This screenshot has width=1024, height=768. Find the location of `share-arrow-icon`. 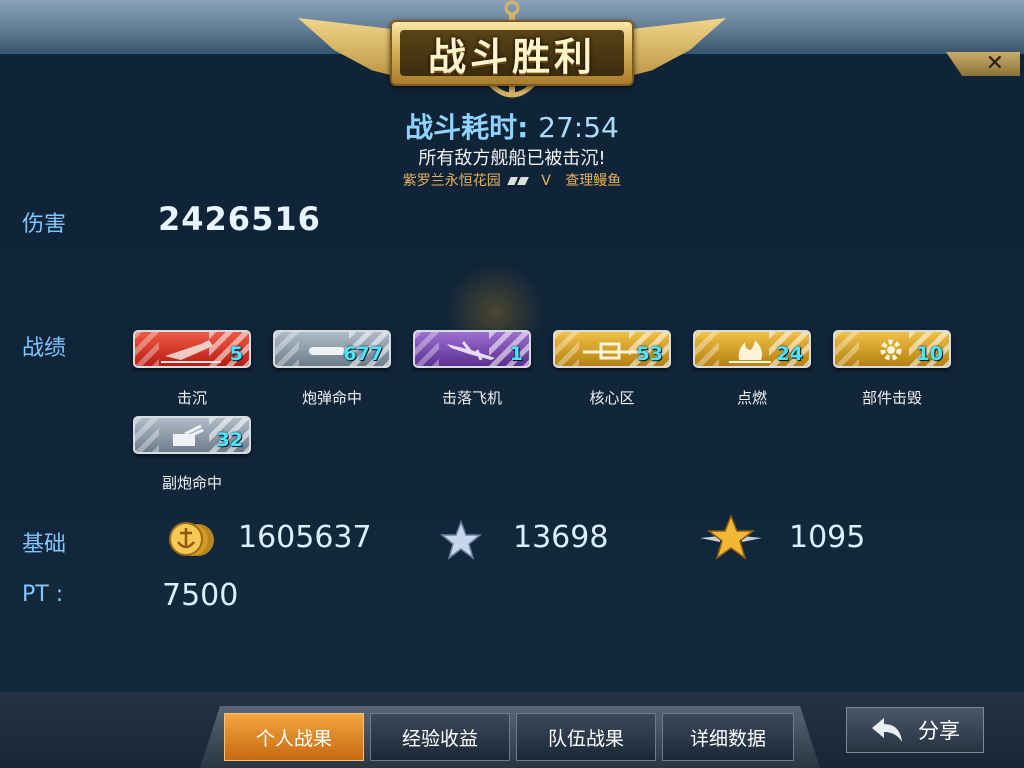

share-arrow-icon is located at coordinates (887, 730).